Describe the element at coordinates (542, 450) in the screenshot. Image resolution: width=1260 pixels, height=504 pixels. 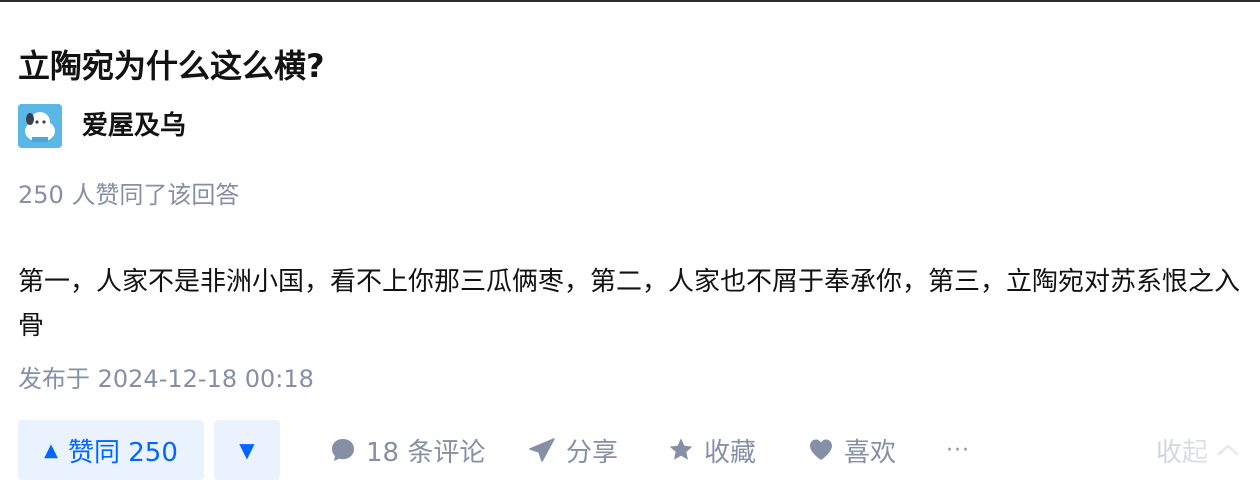
I see `paper-plane-share-icon` at that location.